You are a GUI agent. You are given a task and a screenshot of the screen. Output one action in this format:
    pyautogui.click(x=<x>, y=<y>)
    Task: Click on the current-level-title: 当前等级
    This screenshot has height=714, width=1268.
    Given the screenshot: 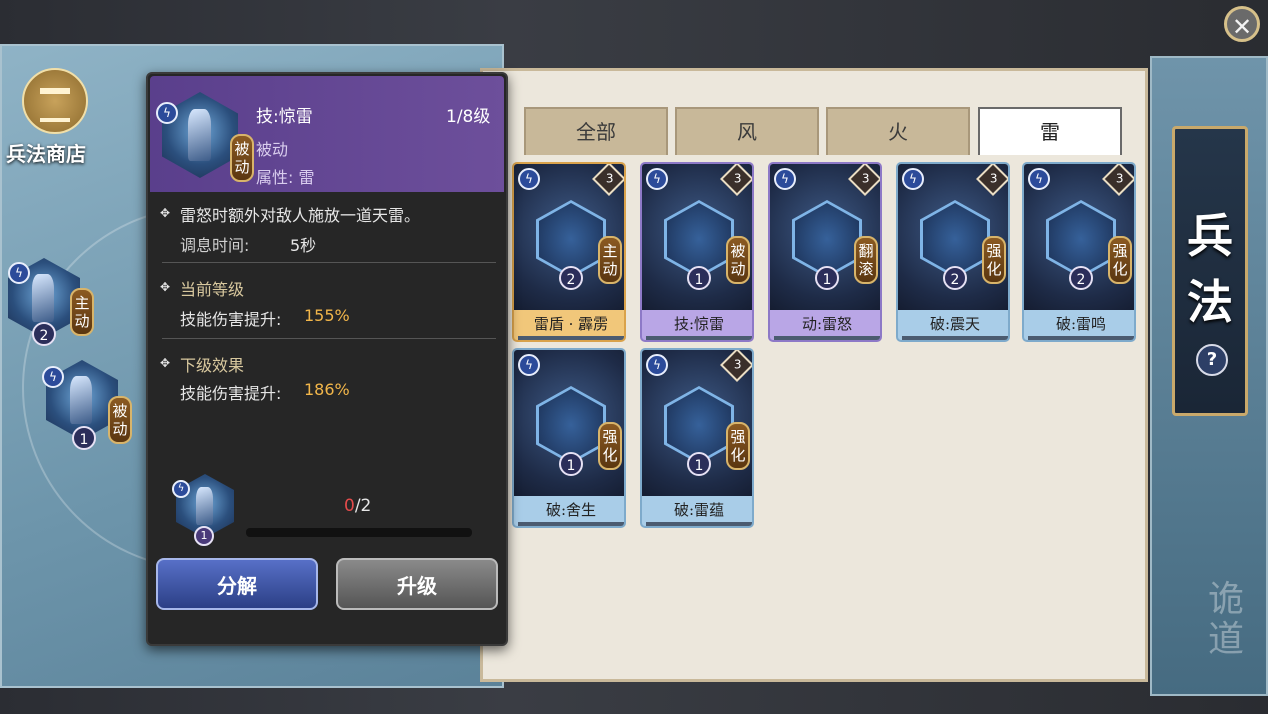 What is the action you would take?
    pyautogui.click(x=212, y=289)
    